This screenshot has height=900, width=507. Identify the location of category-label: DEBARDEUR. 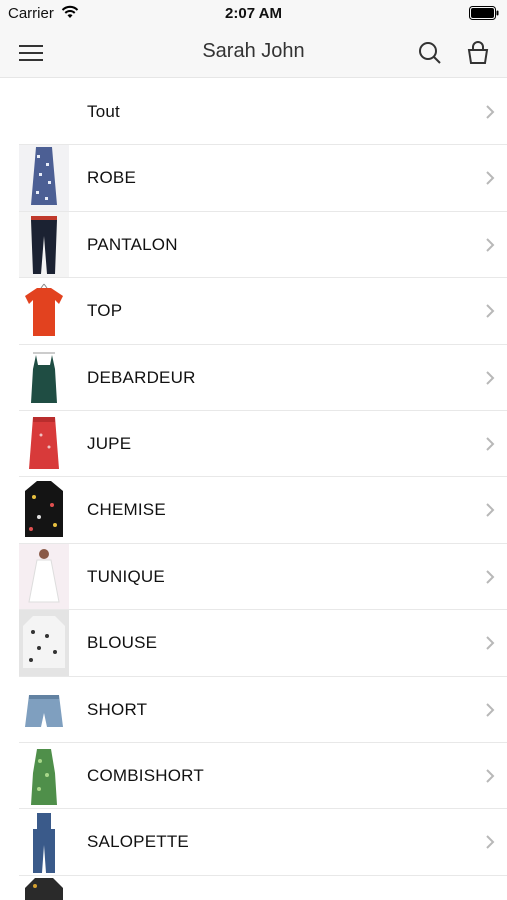
(141, 377).